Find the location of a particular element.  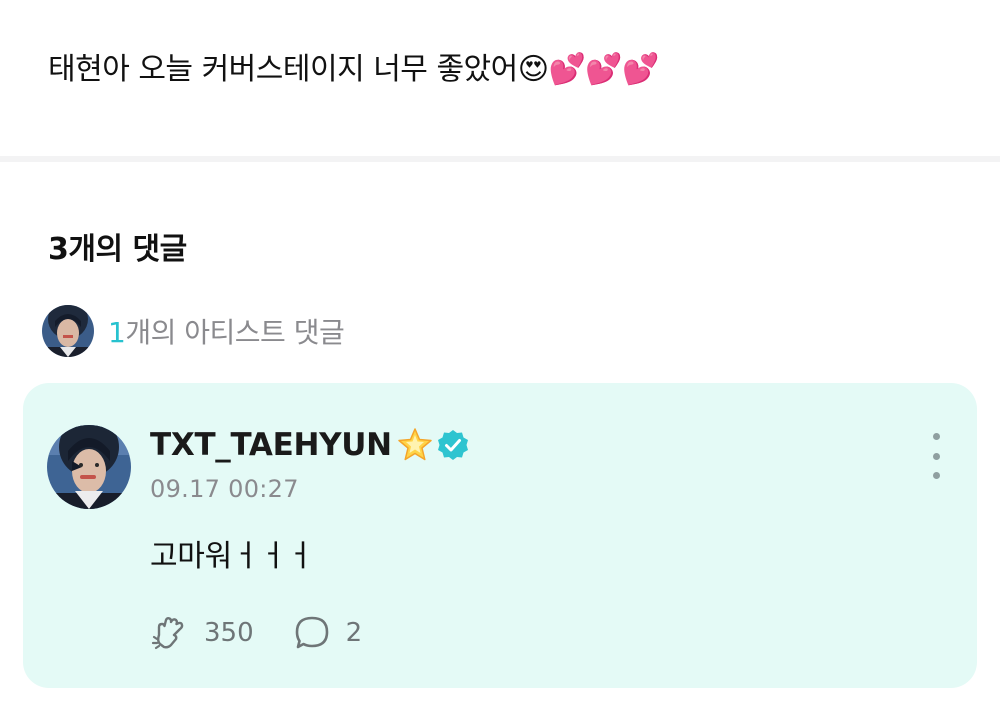

author-name: TXT_TAEHYUN is located at coordinates (271, 445).